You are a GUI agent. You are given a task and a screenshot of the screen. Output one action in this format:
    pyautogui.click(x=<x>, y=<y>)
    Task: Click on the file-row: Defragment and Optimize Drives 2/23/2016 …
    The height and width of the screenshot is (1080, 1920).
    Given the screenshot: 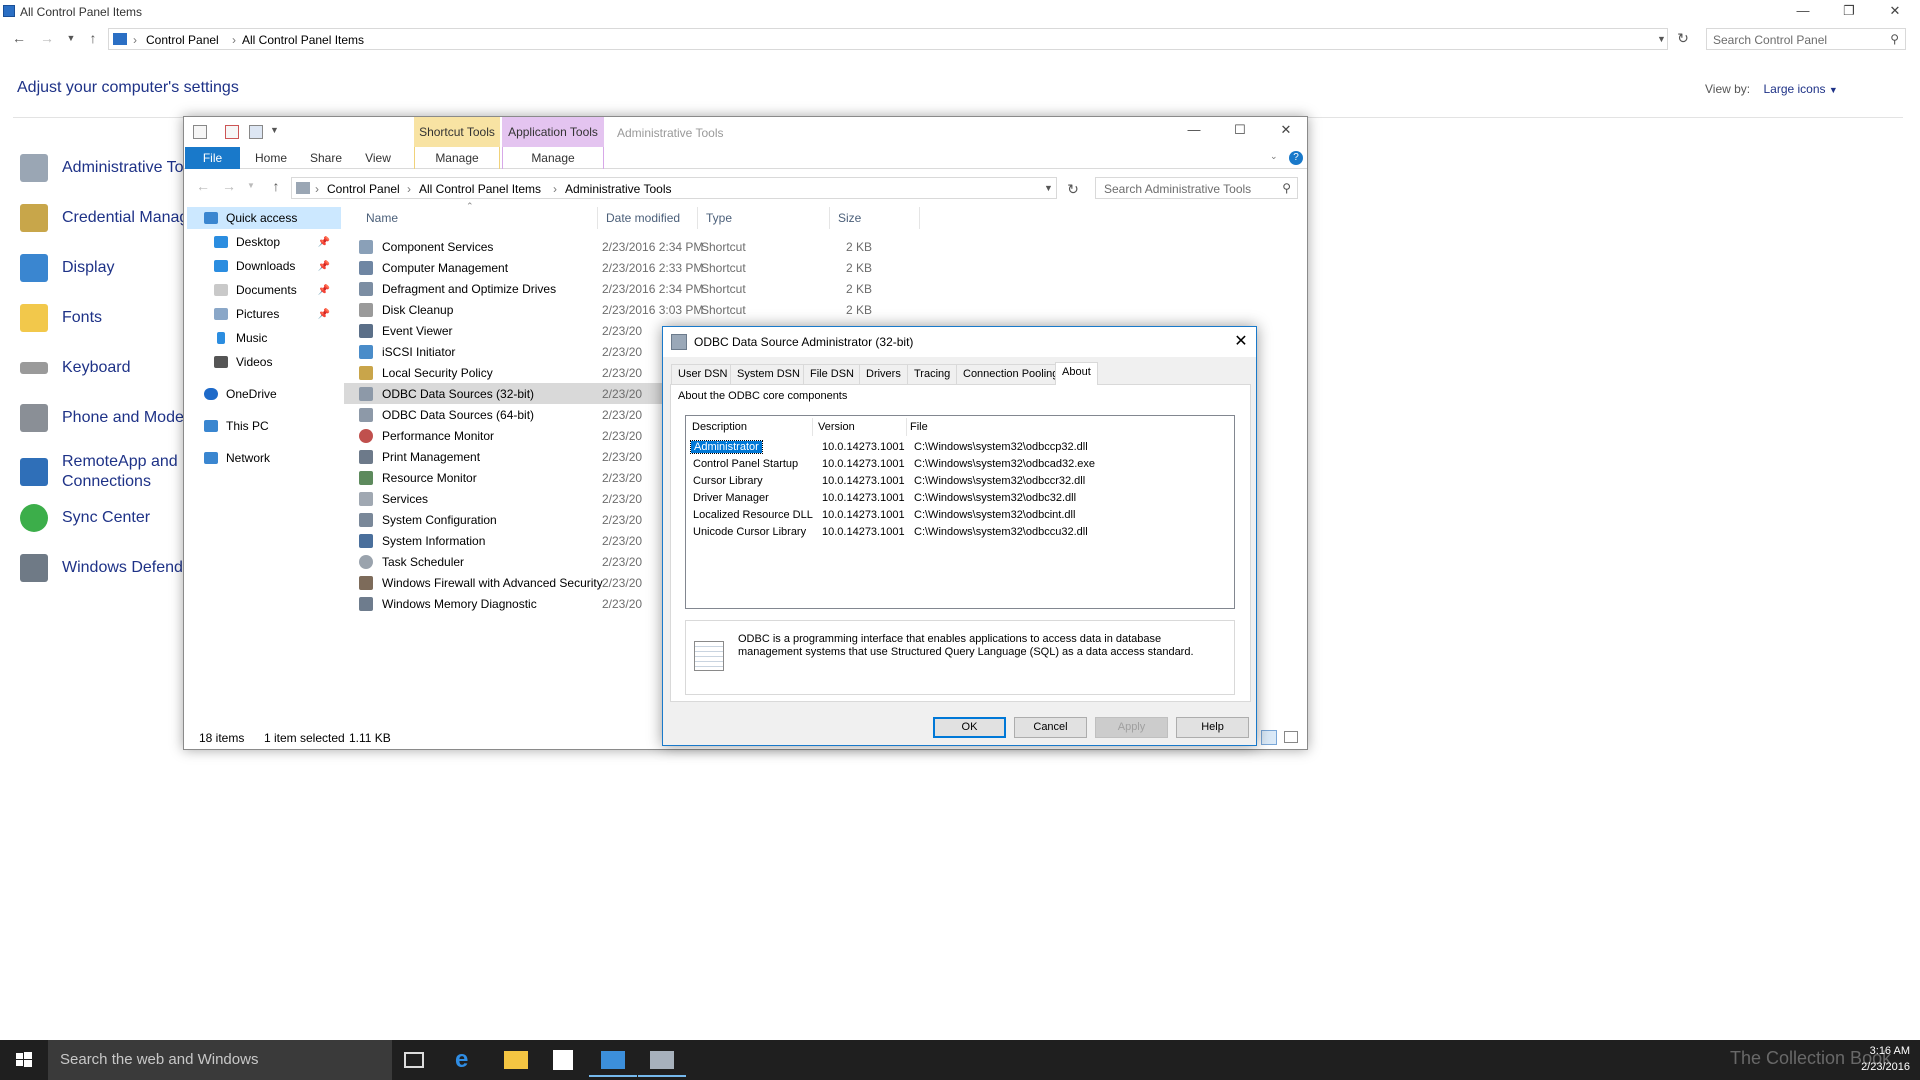 What is the action you would take?
    pyautogui.click(x=654, y=288)
    